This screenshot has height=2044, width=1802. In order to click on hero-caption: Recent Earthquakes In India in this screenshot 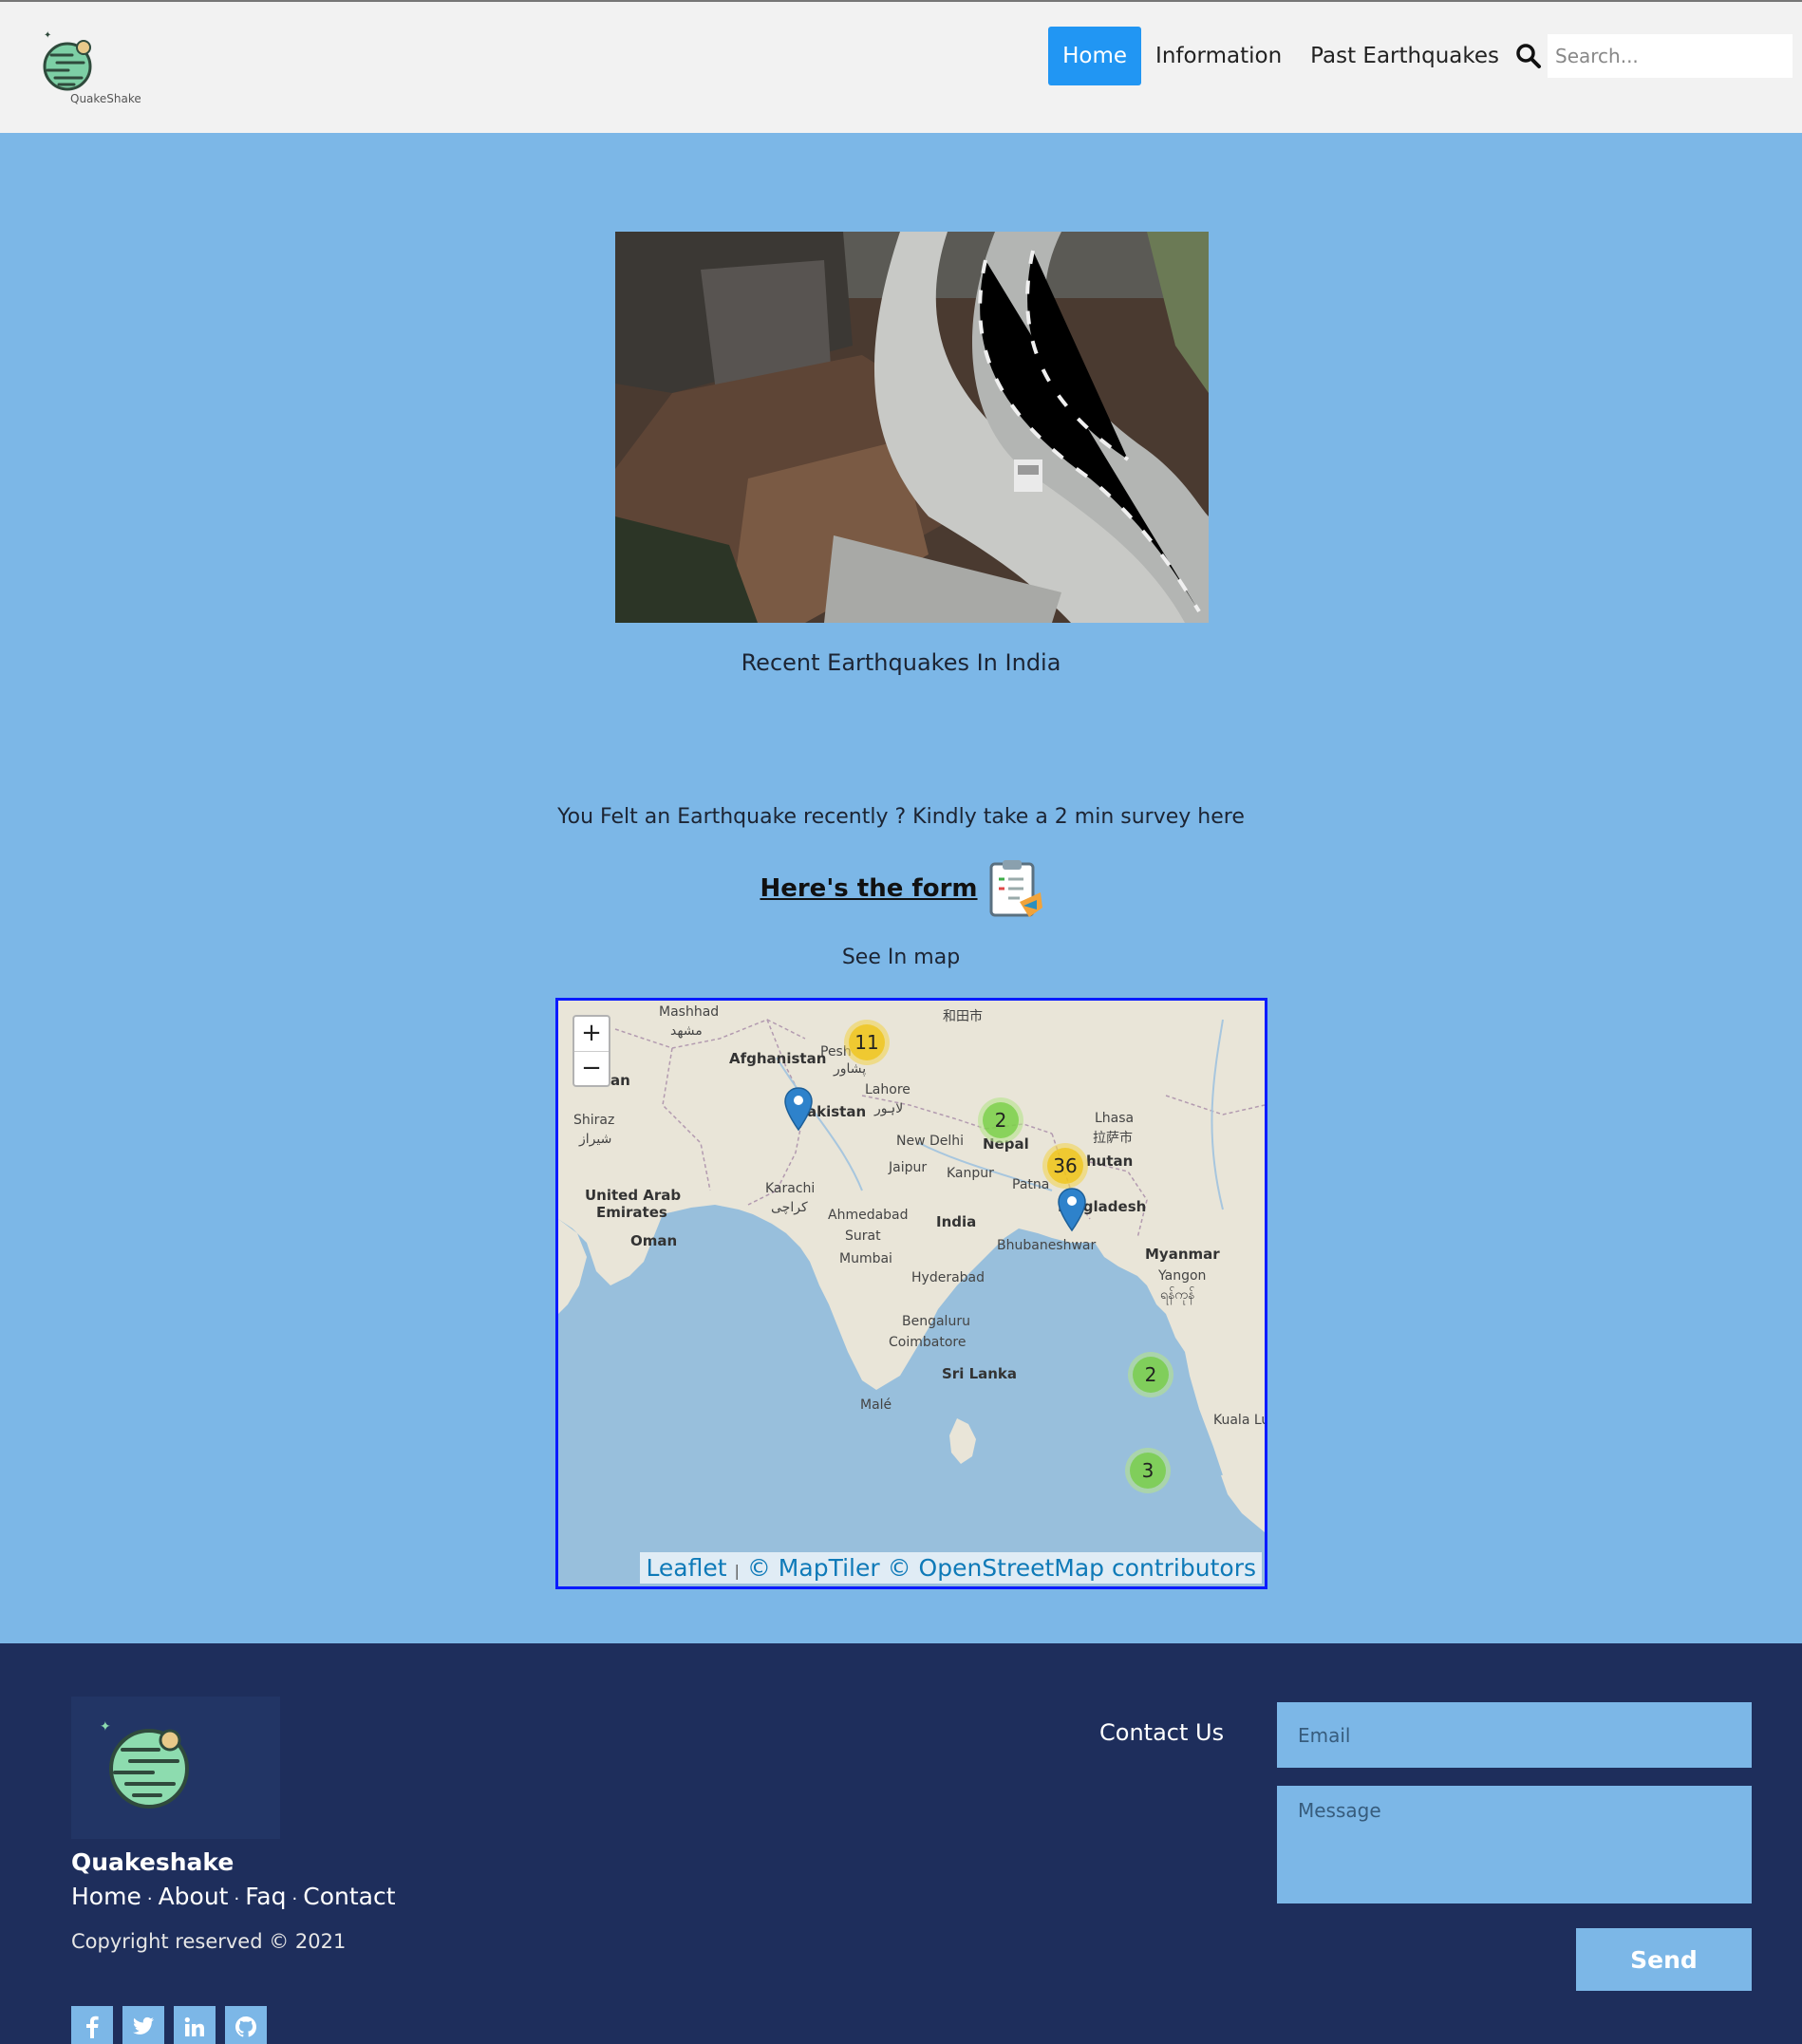, I will do `click(901, 662)`.